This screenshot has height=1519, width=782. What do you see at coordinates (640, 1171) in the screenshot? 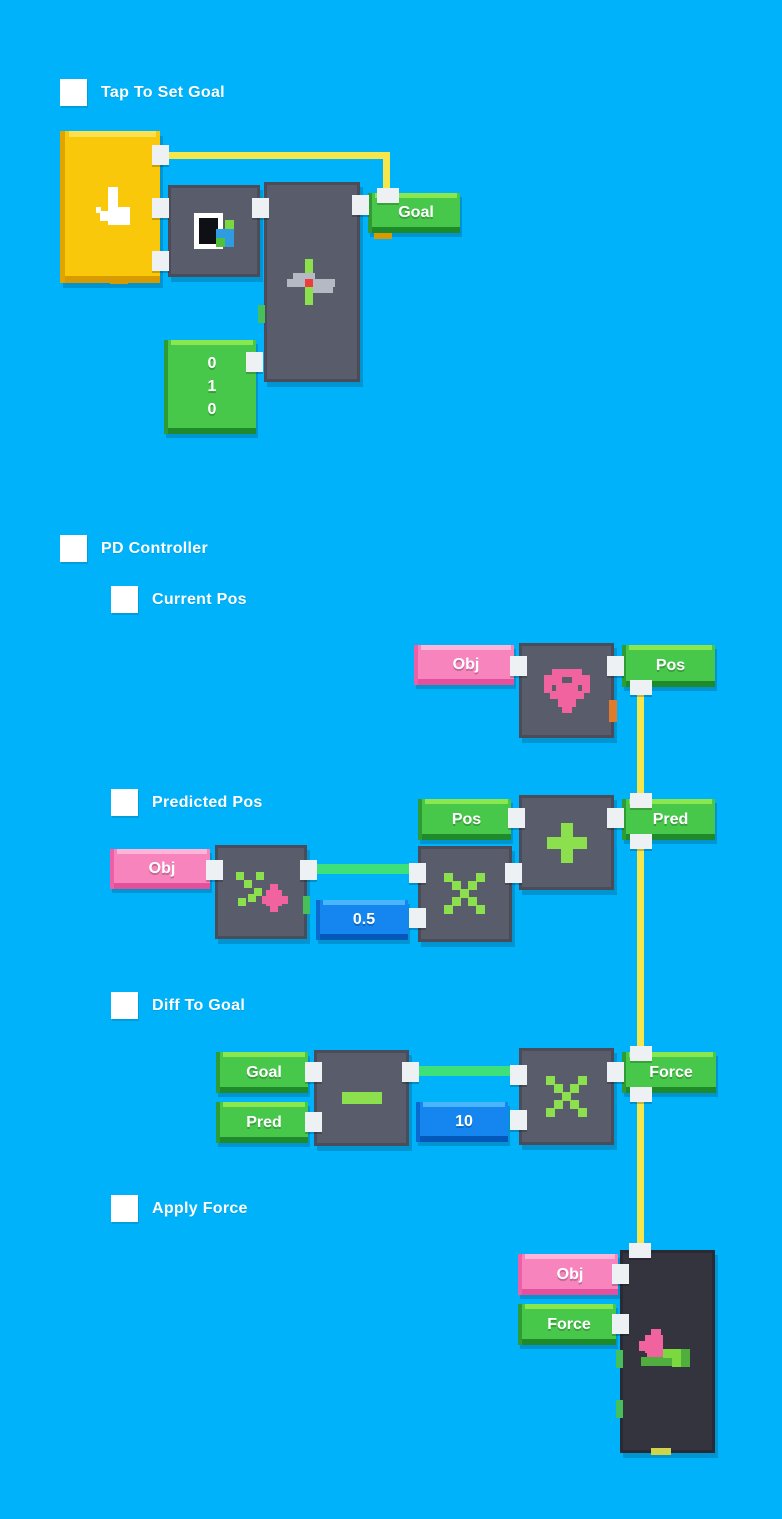
I see `wire-force-to-apply` at bounding box center [640, 1171].